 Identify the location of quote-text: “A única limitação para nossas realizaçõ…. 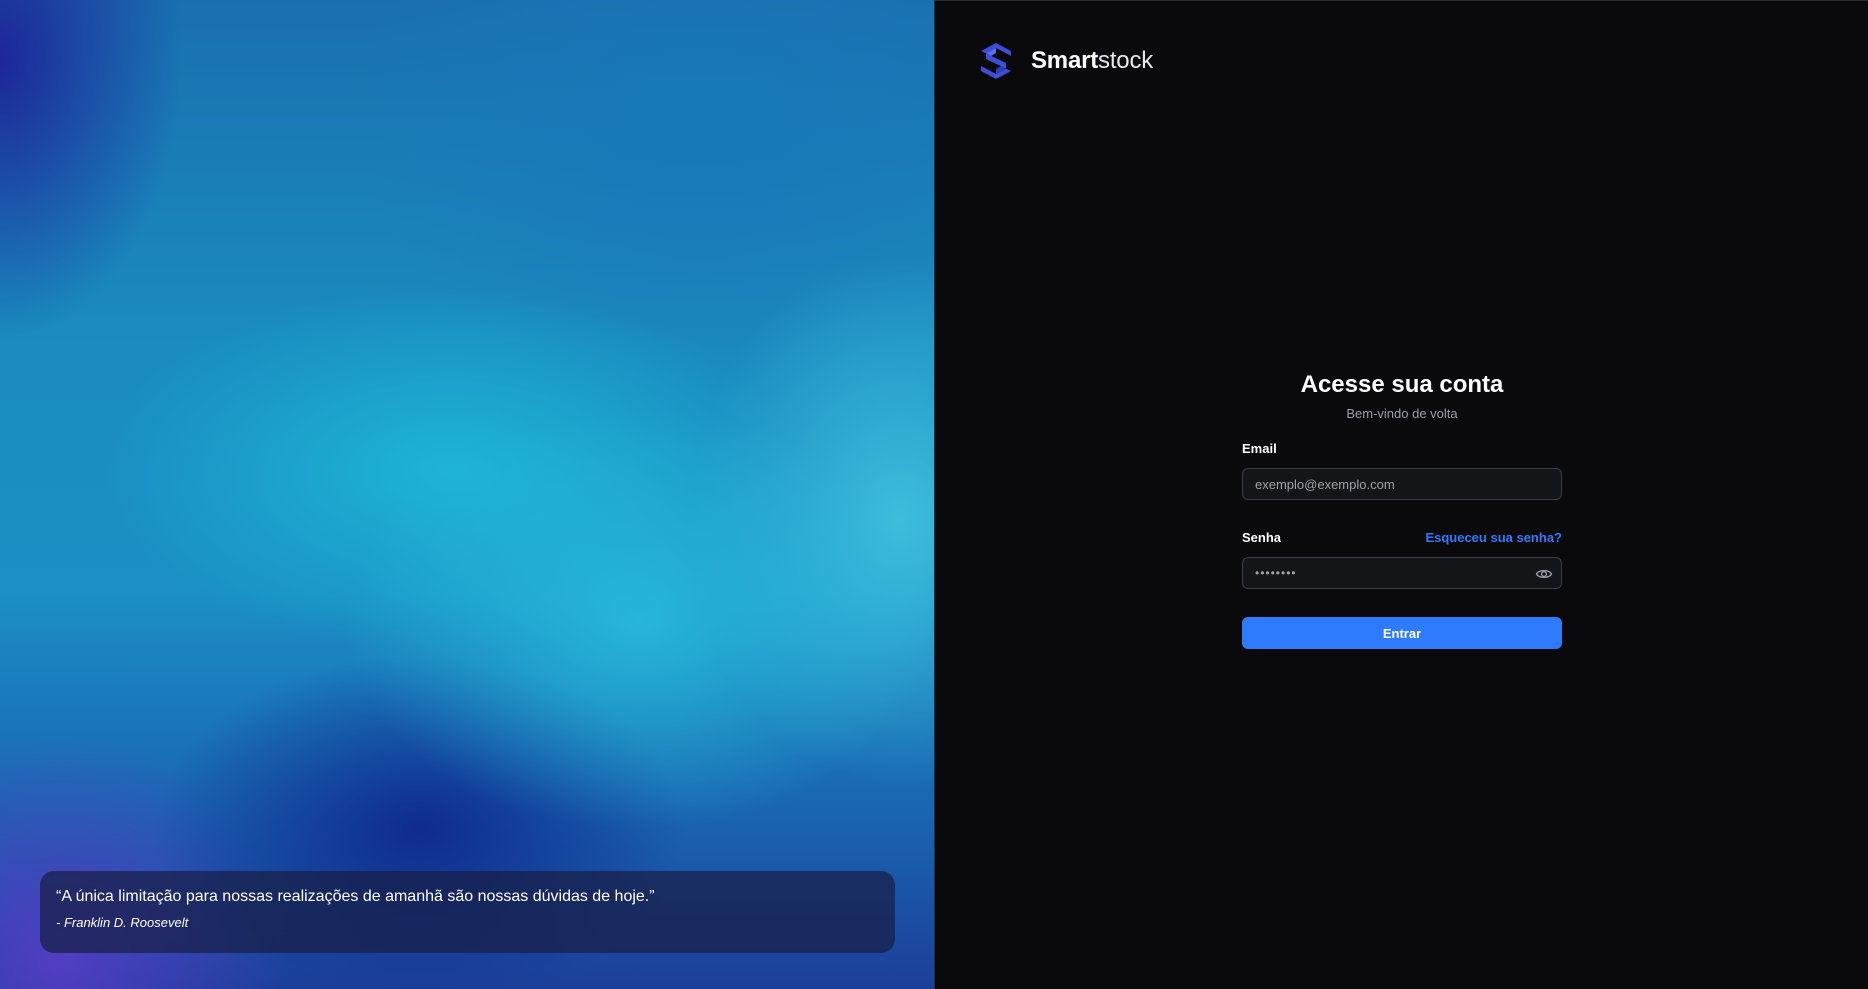
(355, 896).